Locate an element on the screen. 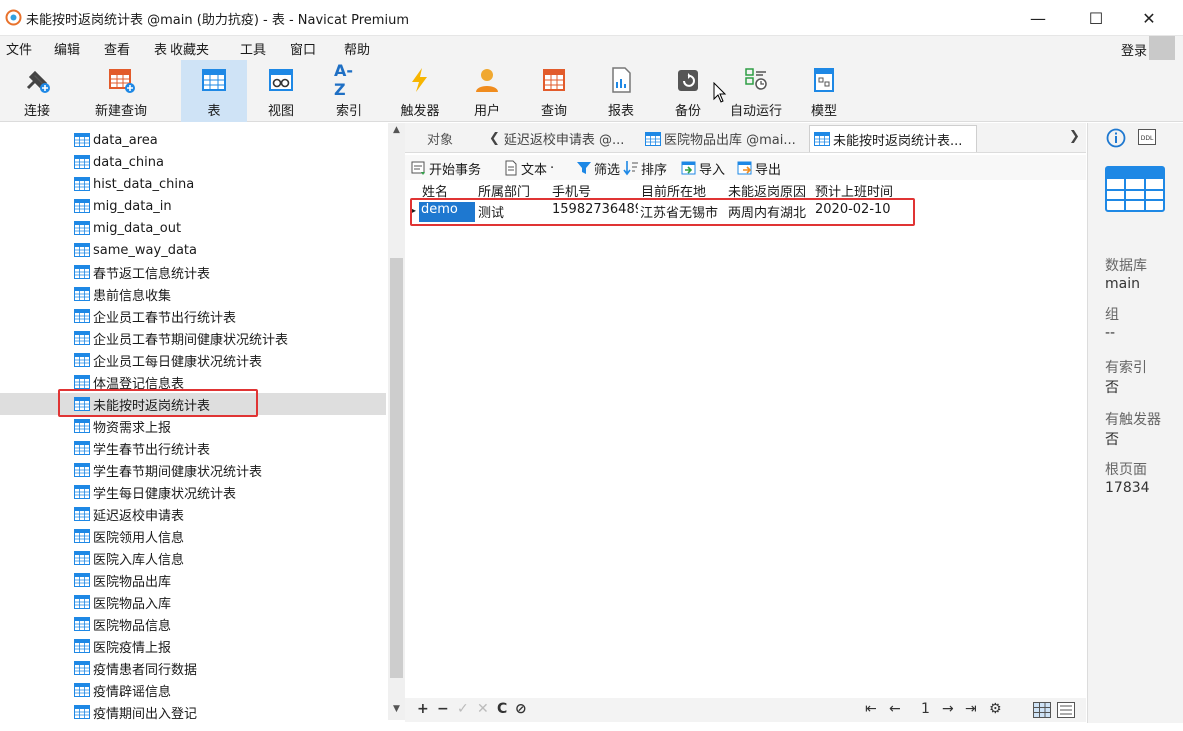 This screenshot has height=731, width=1183. table-list-item-label: 延迟返校申请表 is located at coordinates (139, 516).